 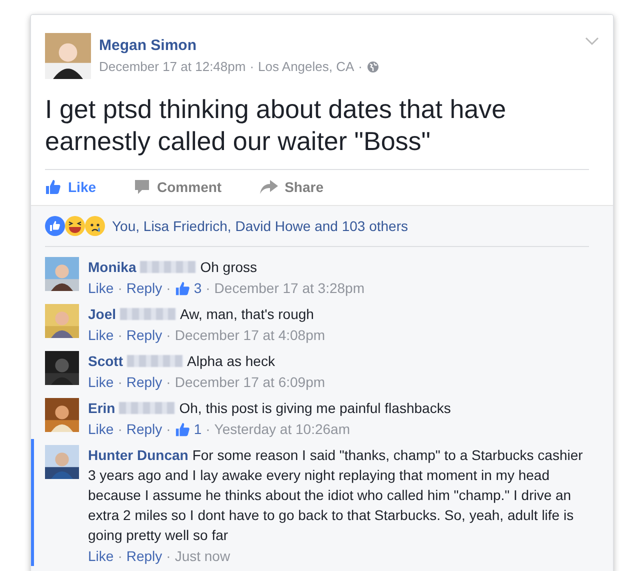 What do you see at coordinates (173, 267) in the screenshot?
I see `comment-text: Monika Oh gross` at bounding box center [173, 267].